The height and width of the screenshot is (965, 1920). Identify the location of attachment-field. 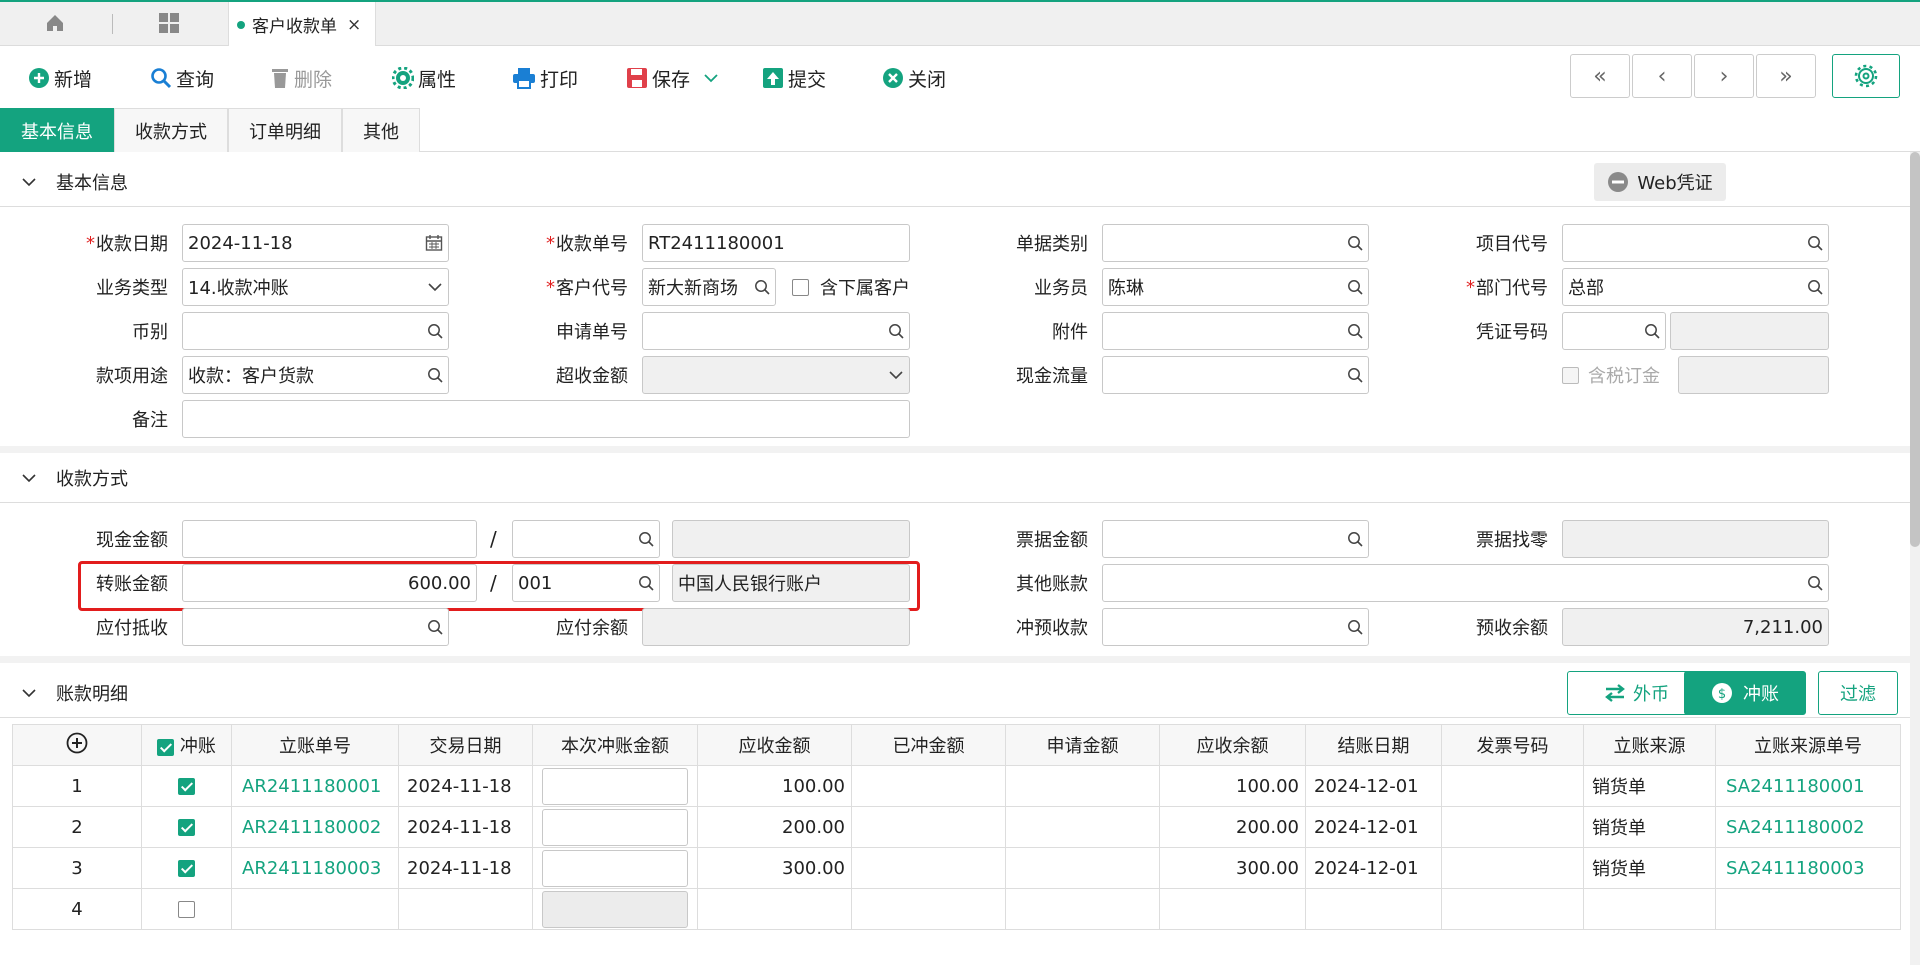
(1235, 331).